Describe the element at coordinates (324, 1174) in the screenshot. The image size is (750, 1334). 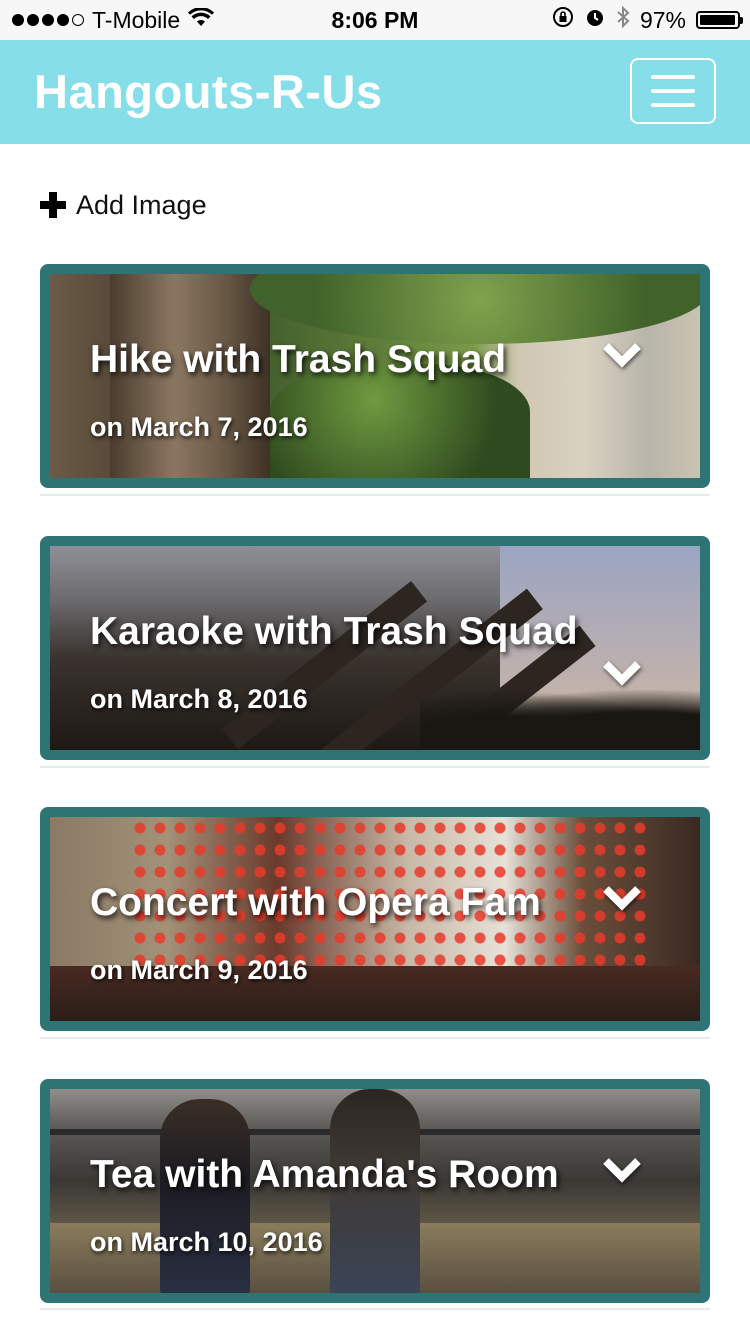
I see `event-card-title: Tea with Amanda's Room` at that location.